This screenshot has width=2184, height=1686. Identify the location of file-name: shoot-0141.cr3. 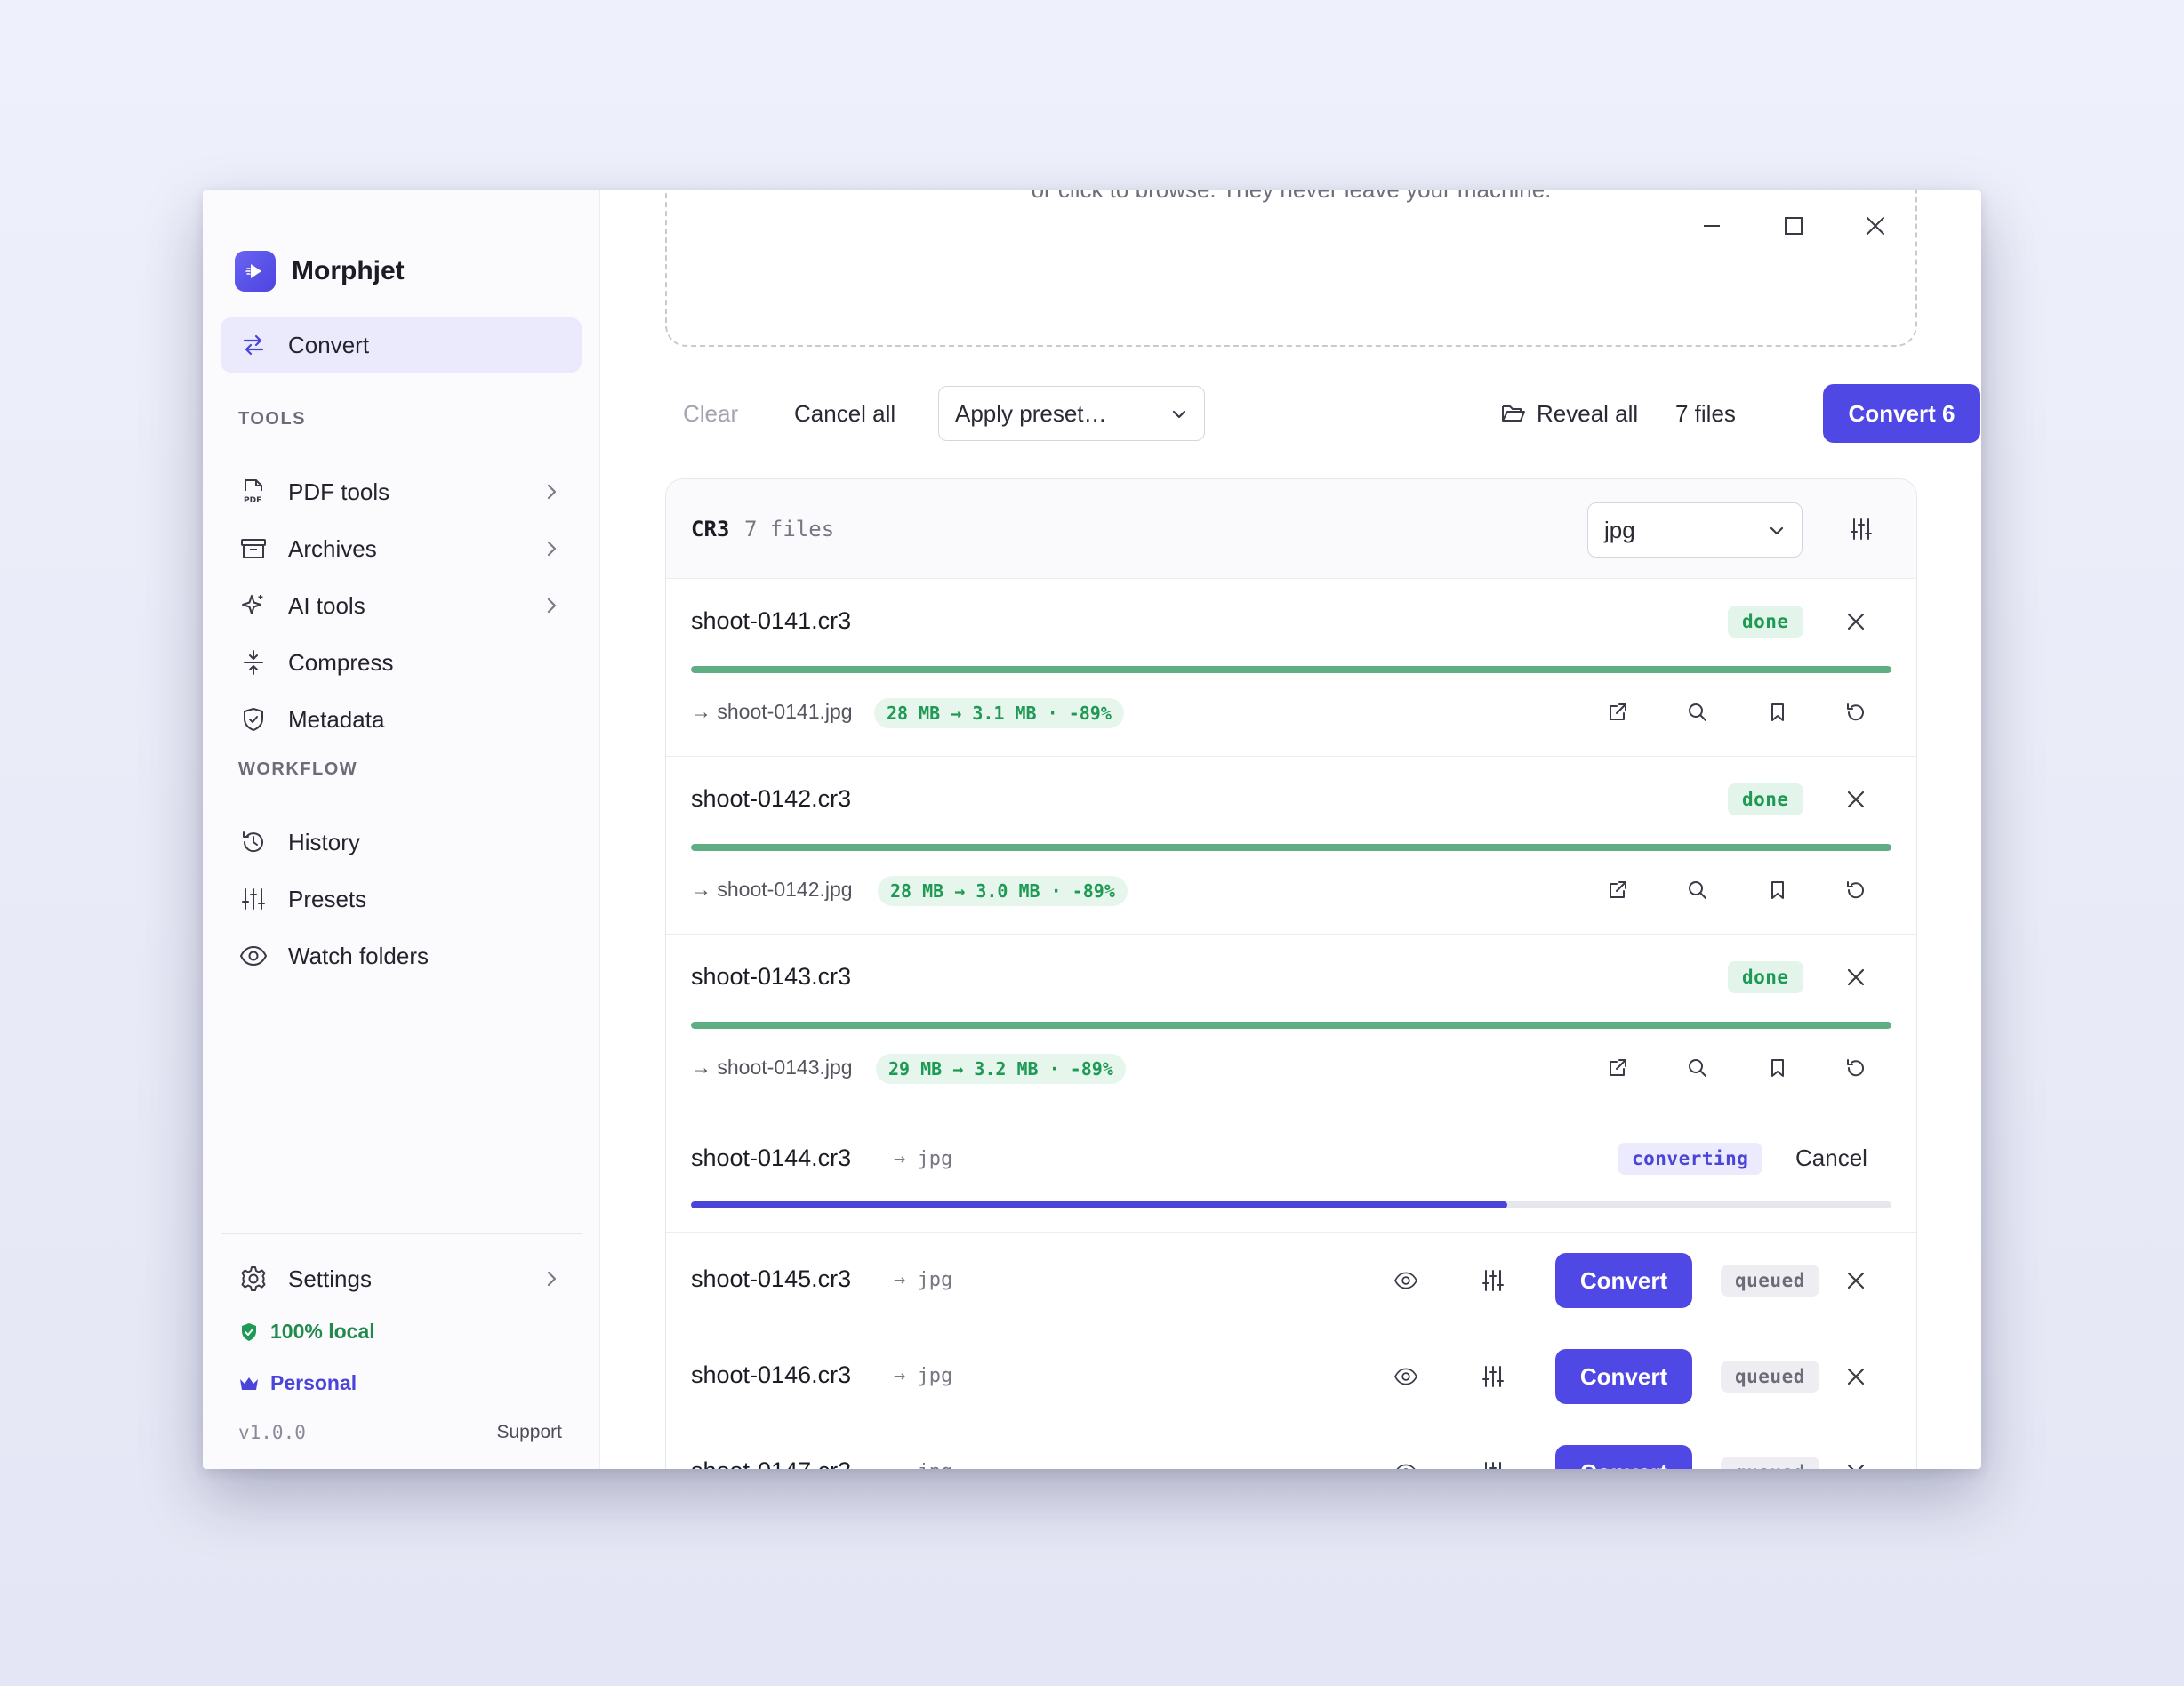
(771, 620).